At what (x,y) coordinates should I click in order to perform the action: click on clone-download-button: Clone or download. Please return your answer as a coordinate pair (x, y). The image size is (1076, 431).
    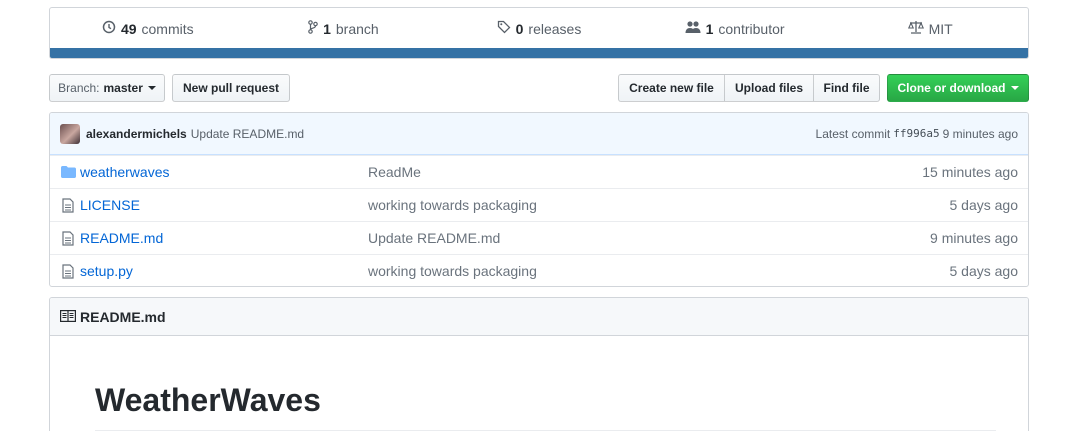
    Looking at the image, I should click on (958, 88).